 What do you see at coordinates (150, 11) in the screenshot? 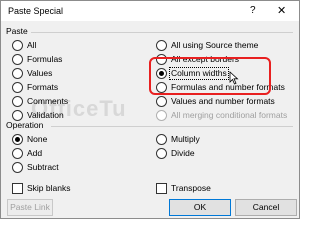
I see `title-bar: Paste Special ? ✕` at bounding box center [150, 11].